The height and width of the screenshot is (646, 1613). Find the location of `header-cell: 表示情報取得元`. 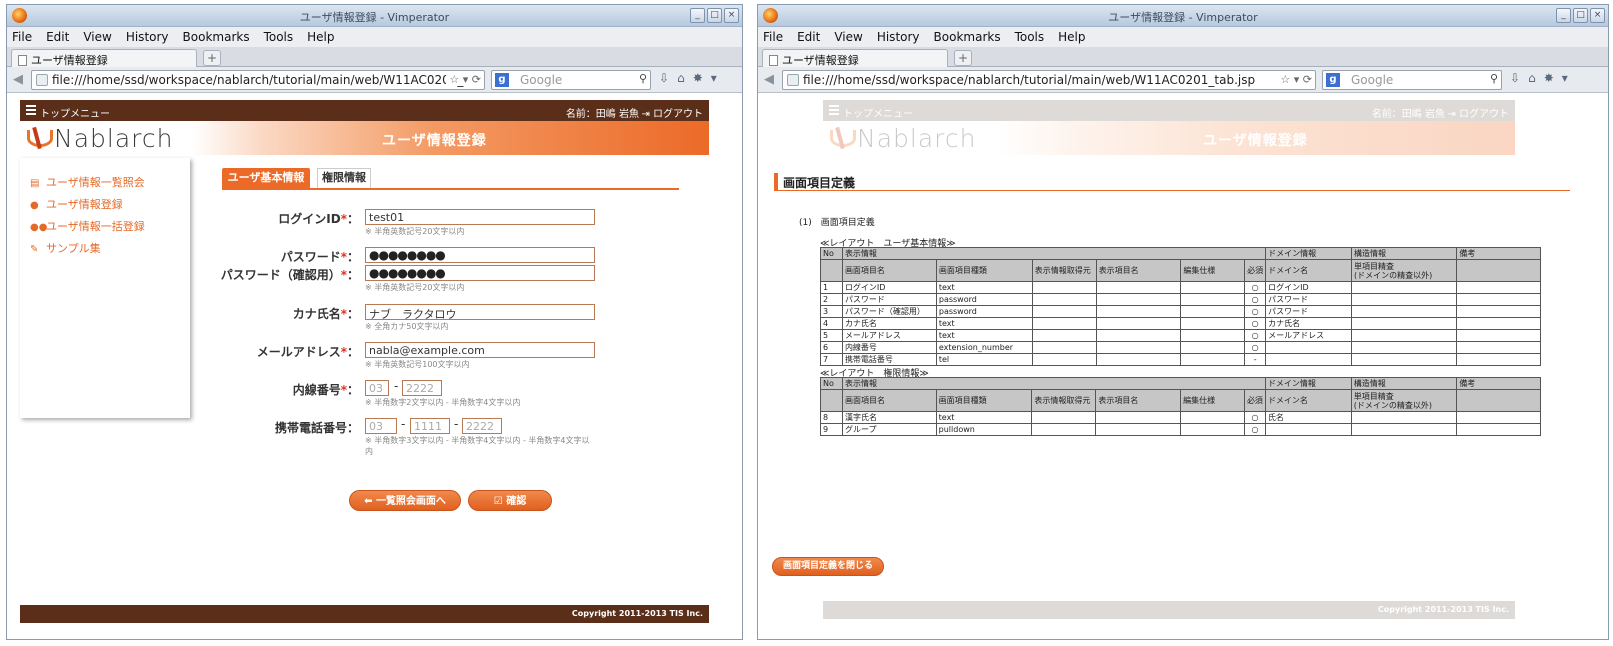

header-cell: 表示情報取得元 is located at coordinates (1064, 270).